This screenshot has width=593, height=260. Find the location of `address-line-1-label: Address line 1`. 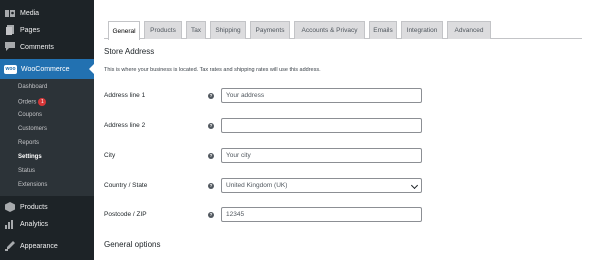

address-line-1-label: Address line 1 is located at coordinates (125, 95).